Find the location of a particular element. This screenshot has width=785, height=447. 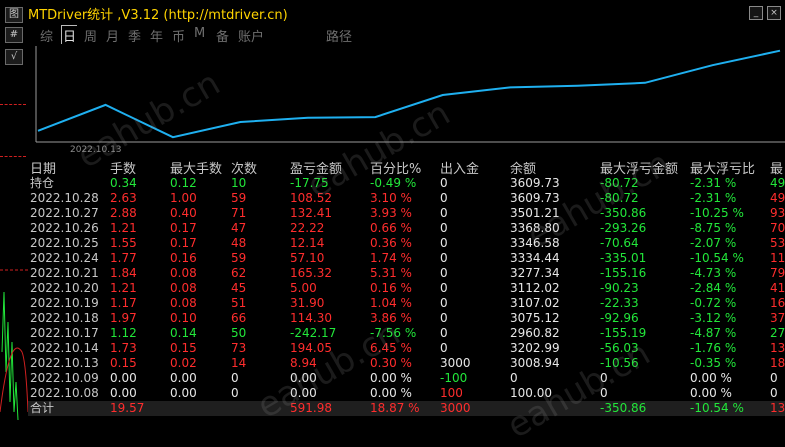

table-cell-lots: 1.55 is located at coordinates (123, 243).